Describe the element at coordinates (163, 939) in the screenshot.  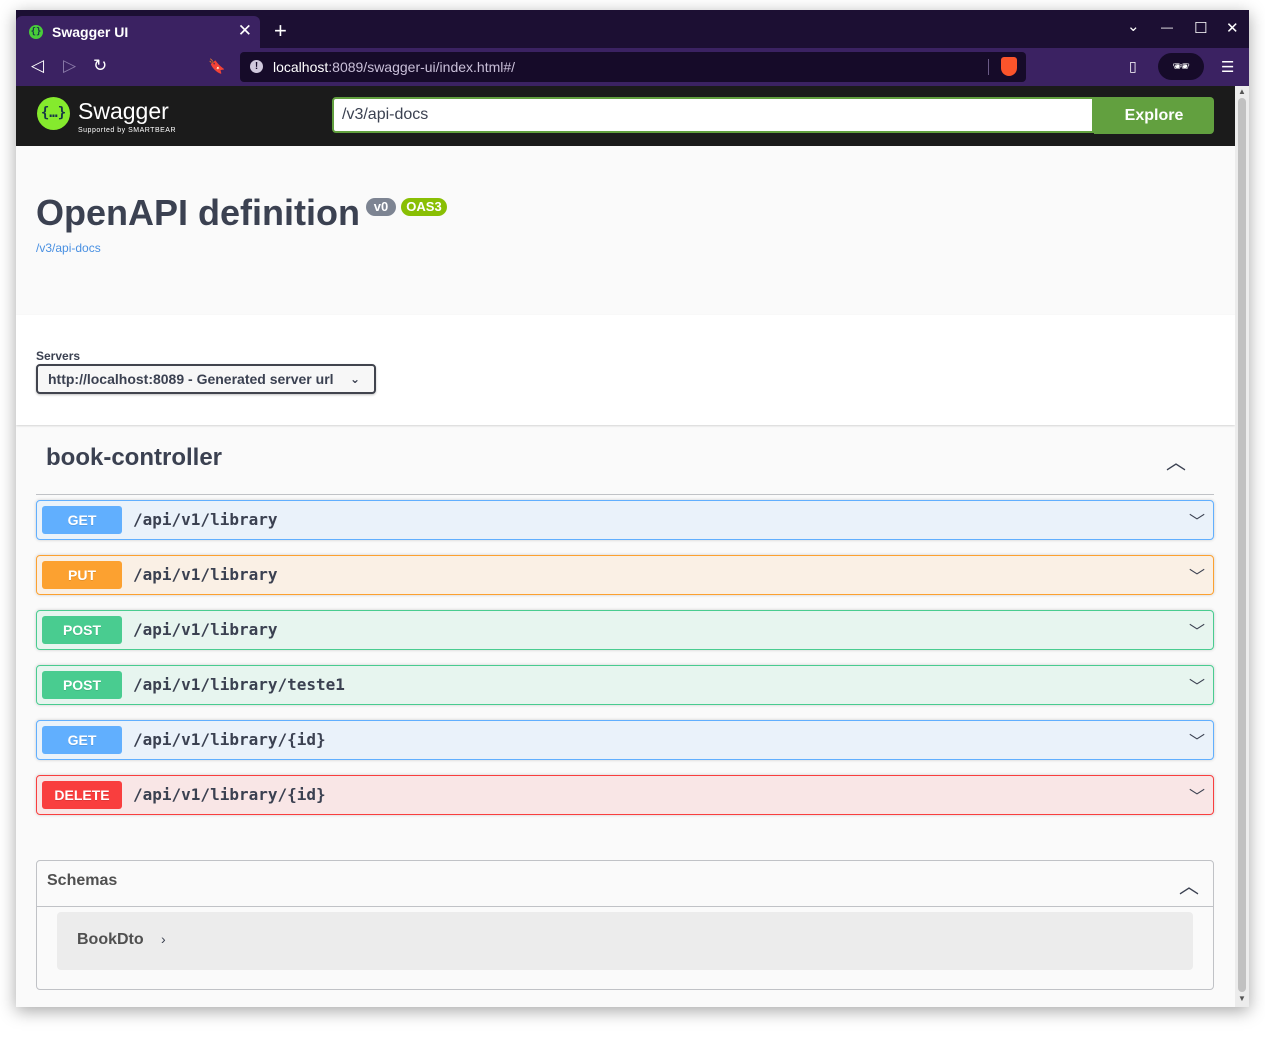
I see `chevron-right-icon: ›` at that location.